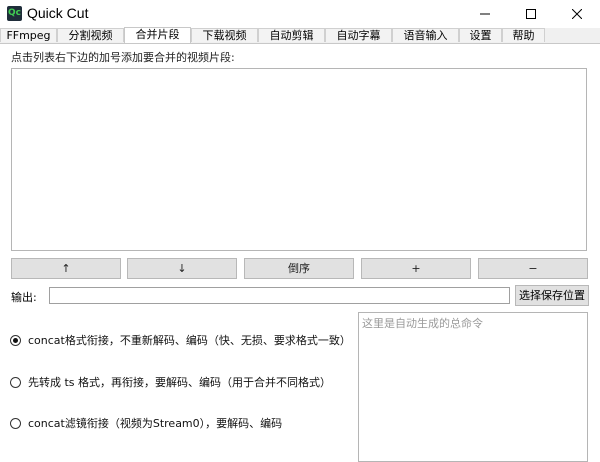 This screenshot has width=600, height=462. Describe the element at coordinates (416, 268) in the screenshot. I see `add-clip-button: +` at that location.